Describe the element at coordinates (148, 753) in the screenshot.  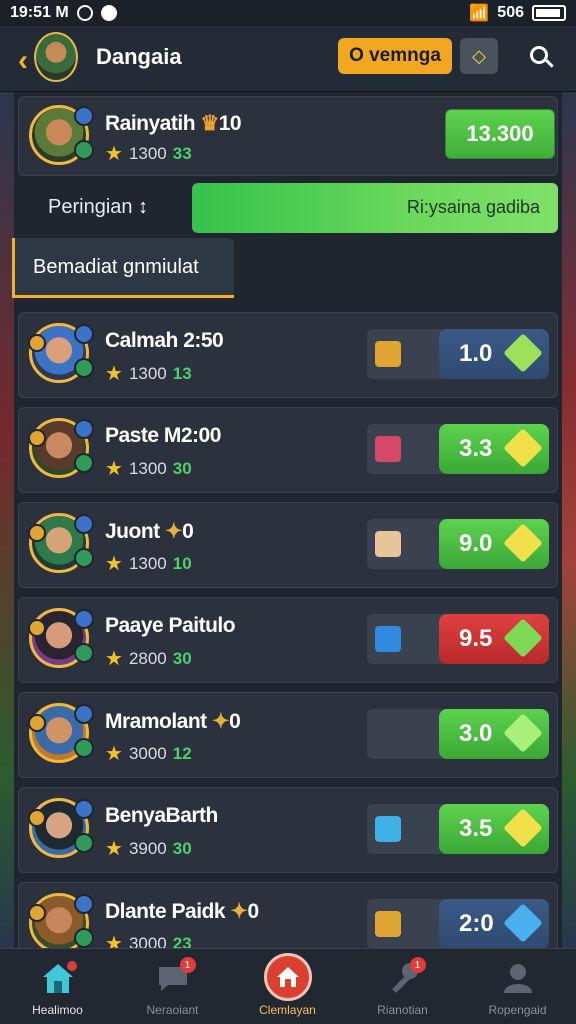
I see `row-stats: ★ 3000 12` at that location.